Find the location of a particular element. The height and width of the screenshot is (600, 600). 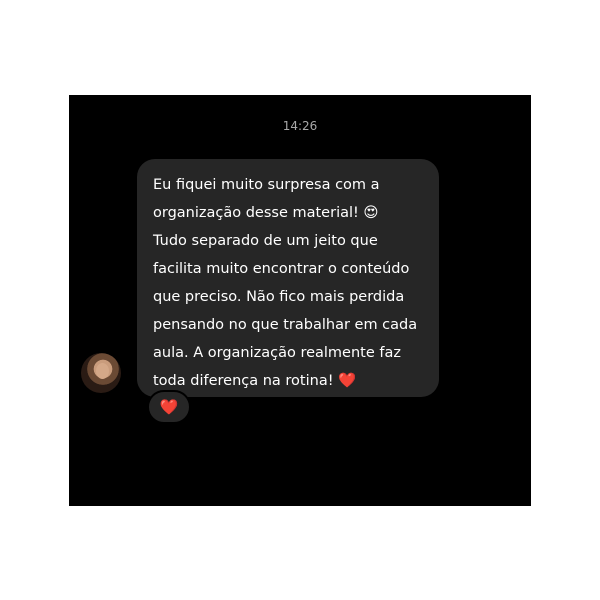

message-line: Tudo separado de um jeito que is located at coordinates (265, 241).